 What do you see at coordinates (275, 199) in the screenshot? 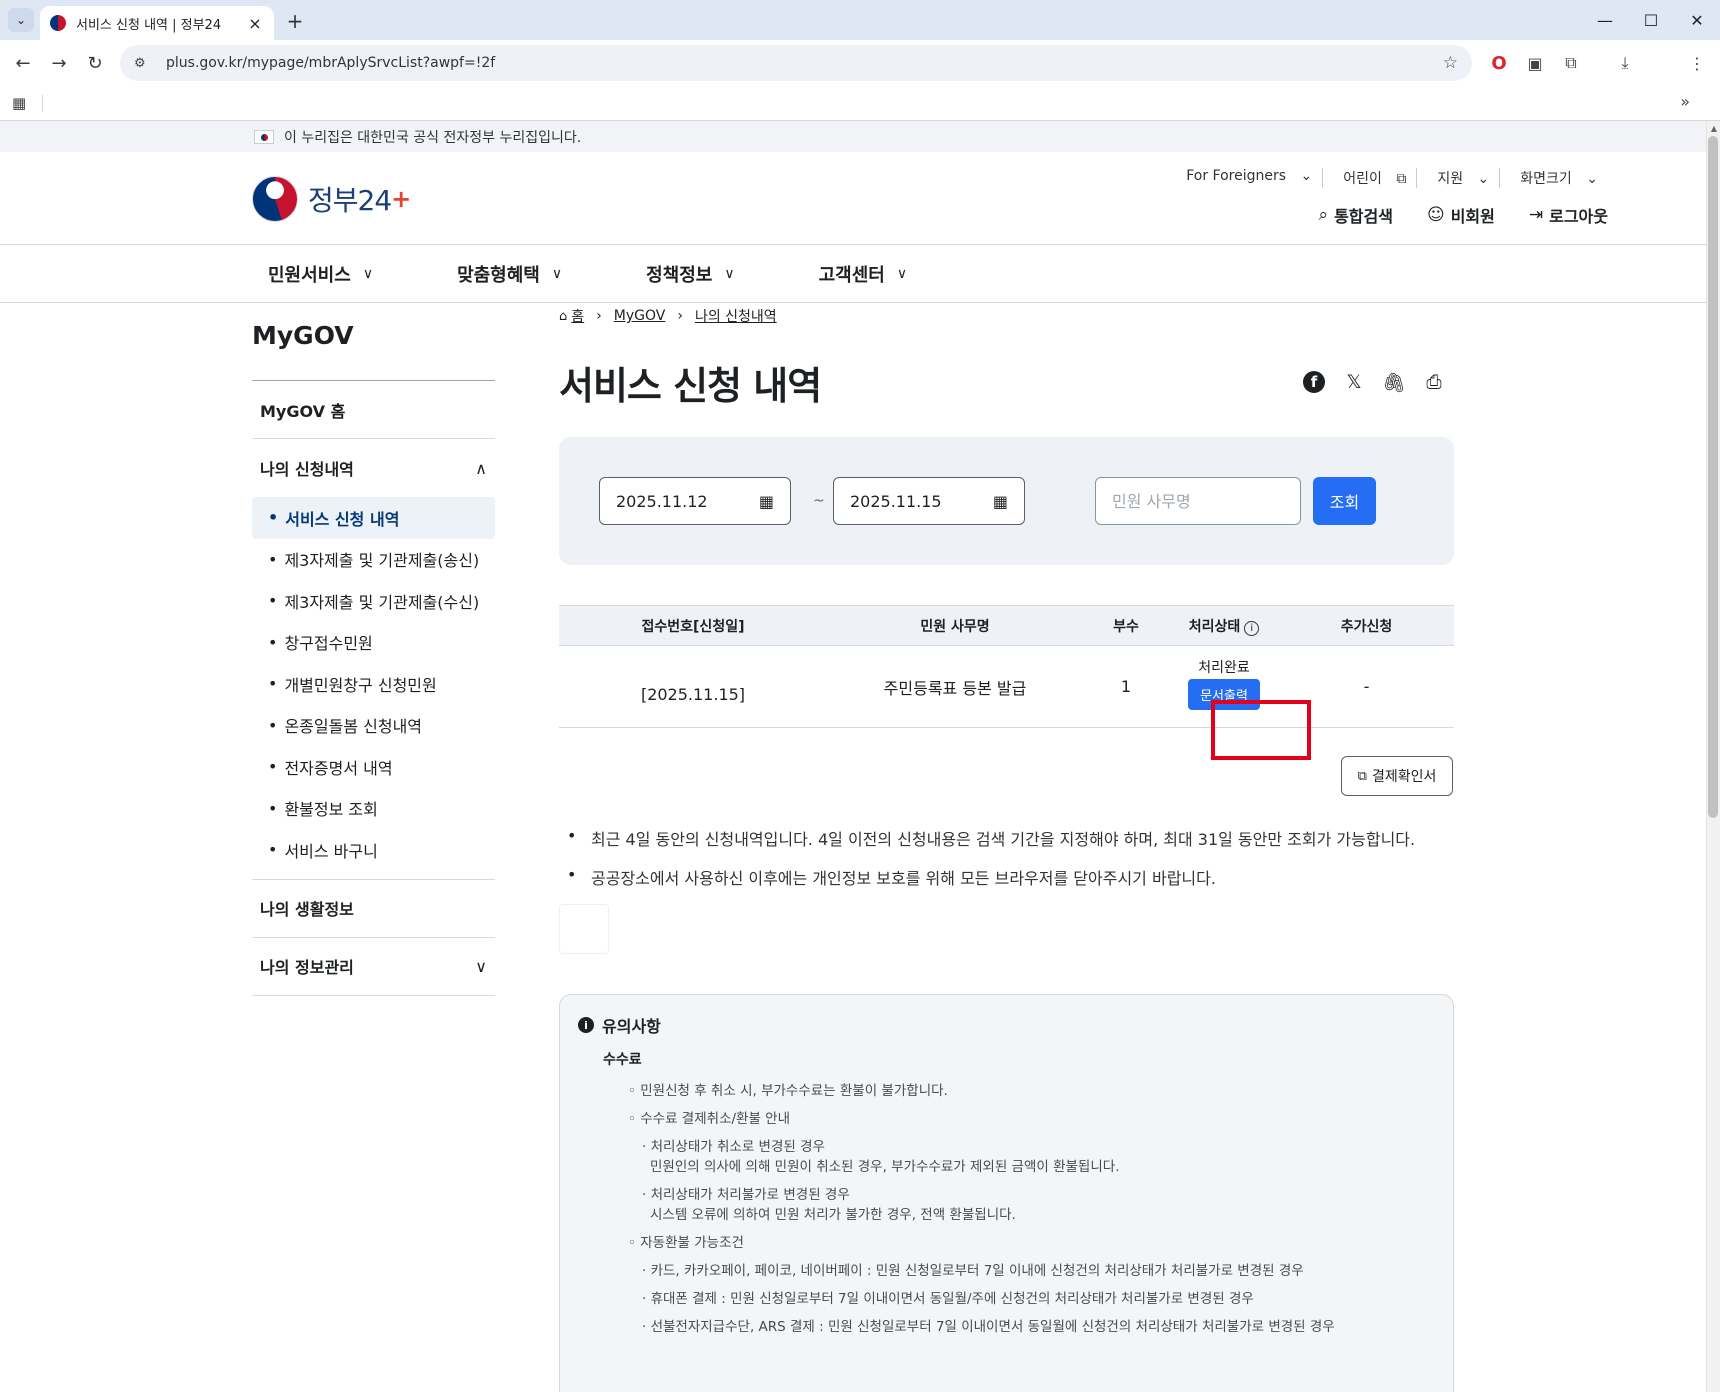
I see `gov-emblem-icon` at bounding box center [275, 199].